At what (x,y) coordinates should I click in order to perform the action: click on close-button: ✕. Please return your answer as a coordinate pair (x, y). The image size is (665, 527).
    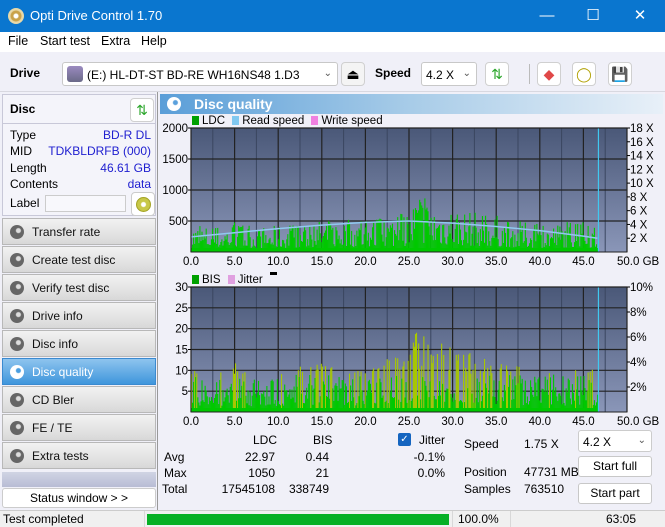
    Looking at the image, I should click on (640, 16).